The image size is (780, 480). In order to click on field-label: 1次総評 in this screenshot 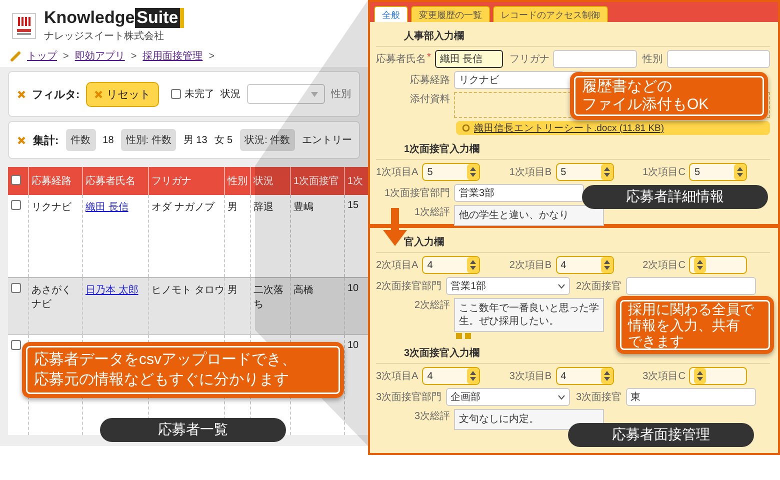, I will do `click(432, 213)`.